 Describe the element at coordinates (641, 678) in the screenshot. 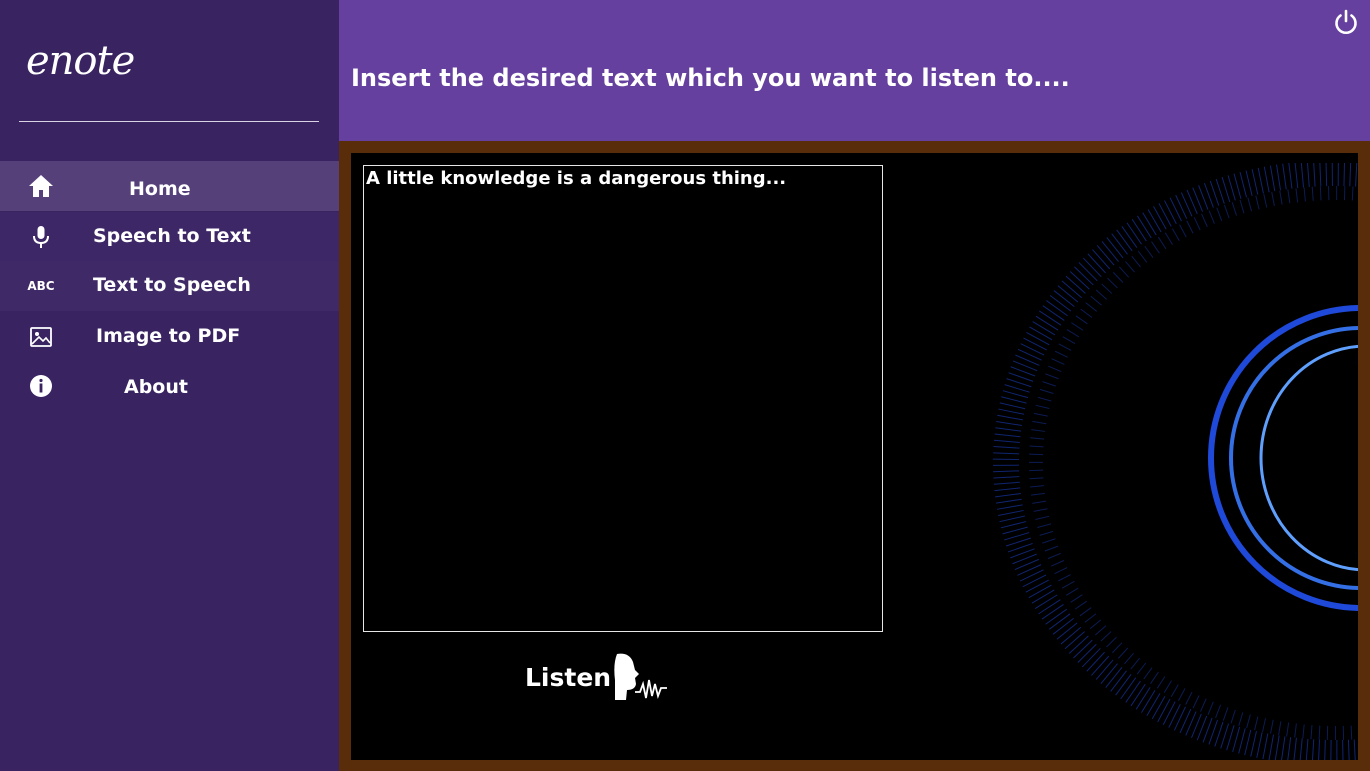

I see `speaking-head-icon` at that location.